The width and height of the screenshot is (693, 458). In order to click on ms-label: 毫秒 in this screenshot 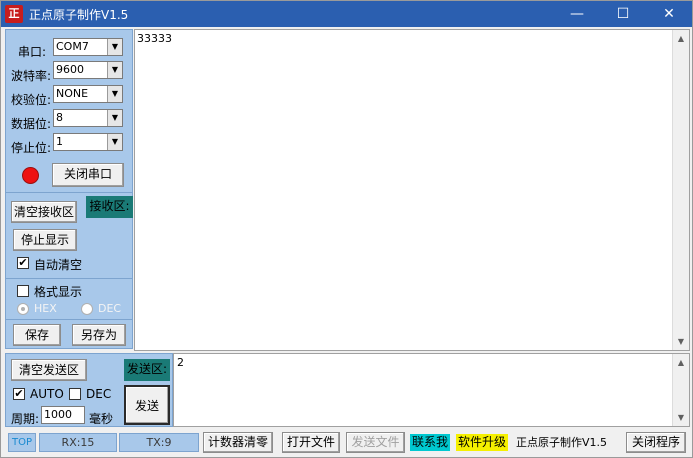, I will do `click(101, 419)`.